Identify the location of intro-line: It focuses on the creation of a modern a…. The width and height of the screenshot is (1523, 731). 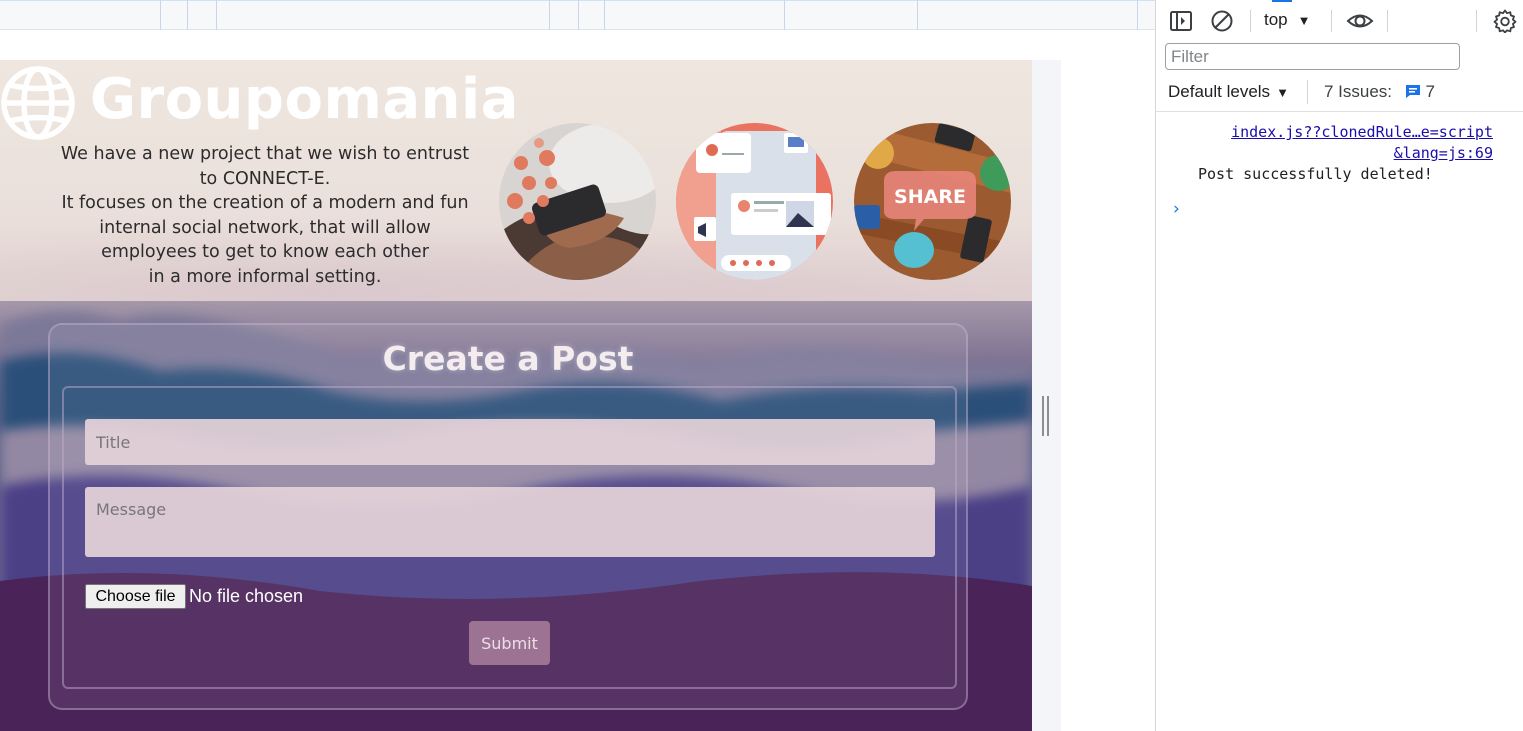
(265, 203).